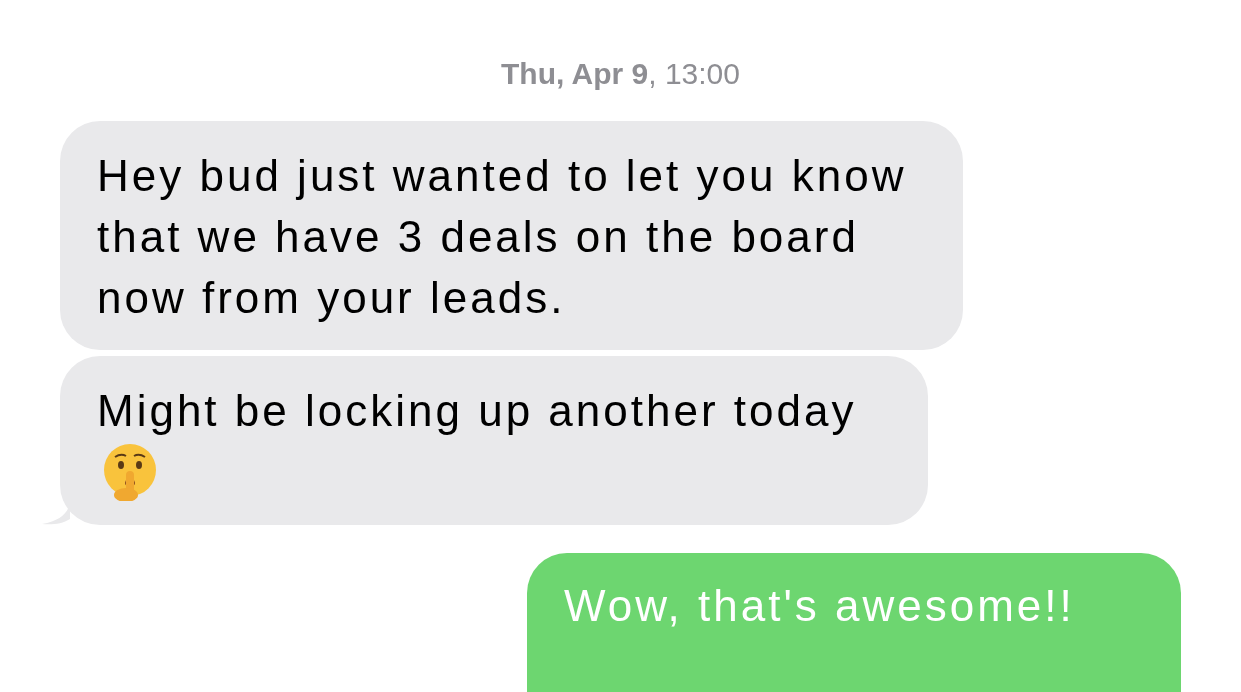 This screenshot has width=1241, height=692. I want to click on timestamp: Thu, Apr 9, 13:00, so click(620, 74).